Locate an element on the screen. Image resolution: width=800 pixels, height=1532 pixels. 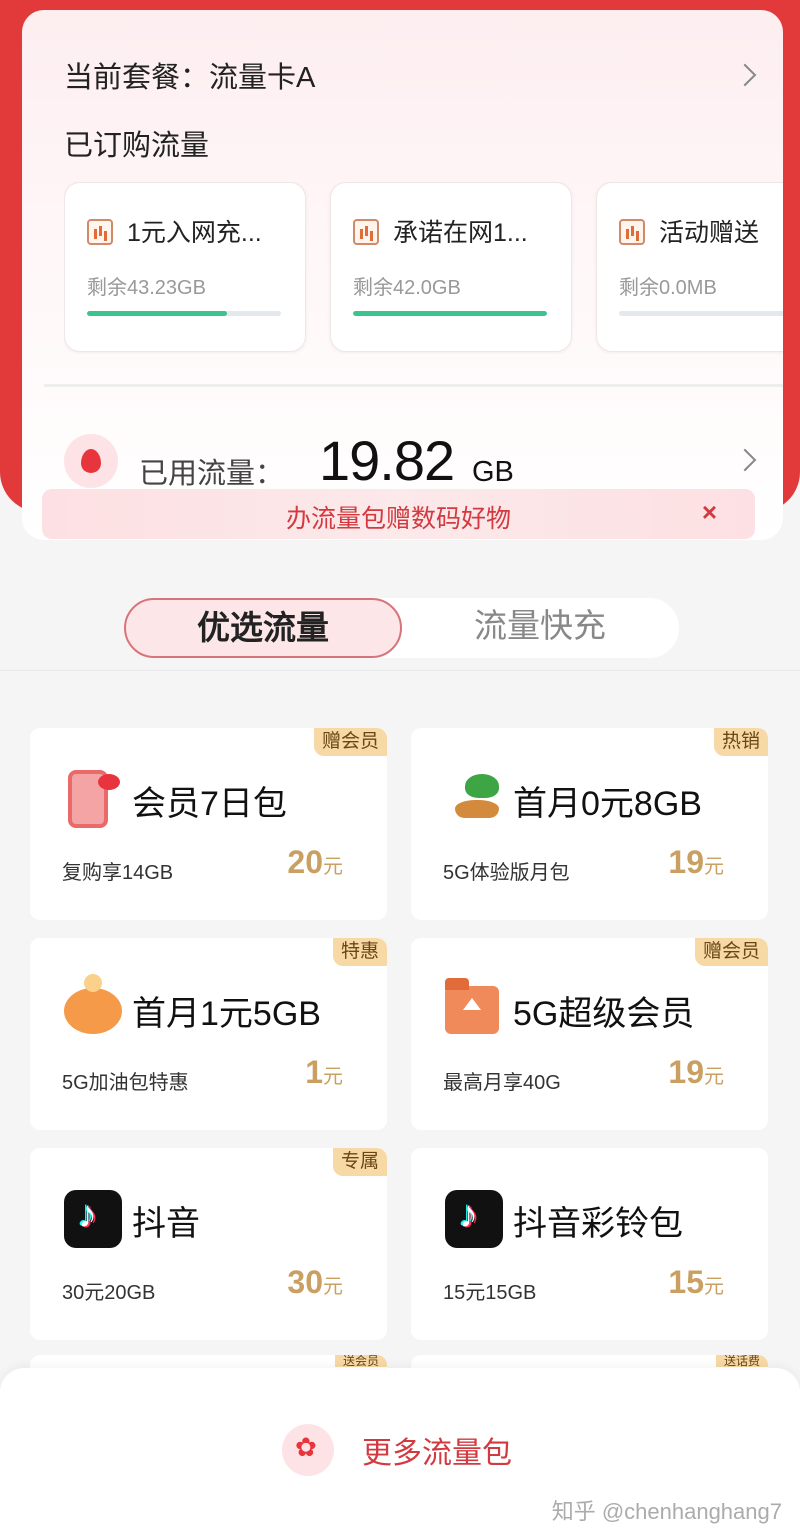
flower-icon is located at coordinates (308, 1450).